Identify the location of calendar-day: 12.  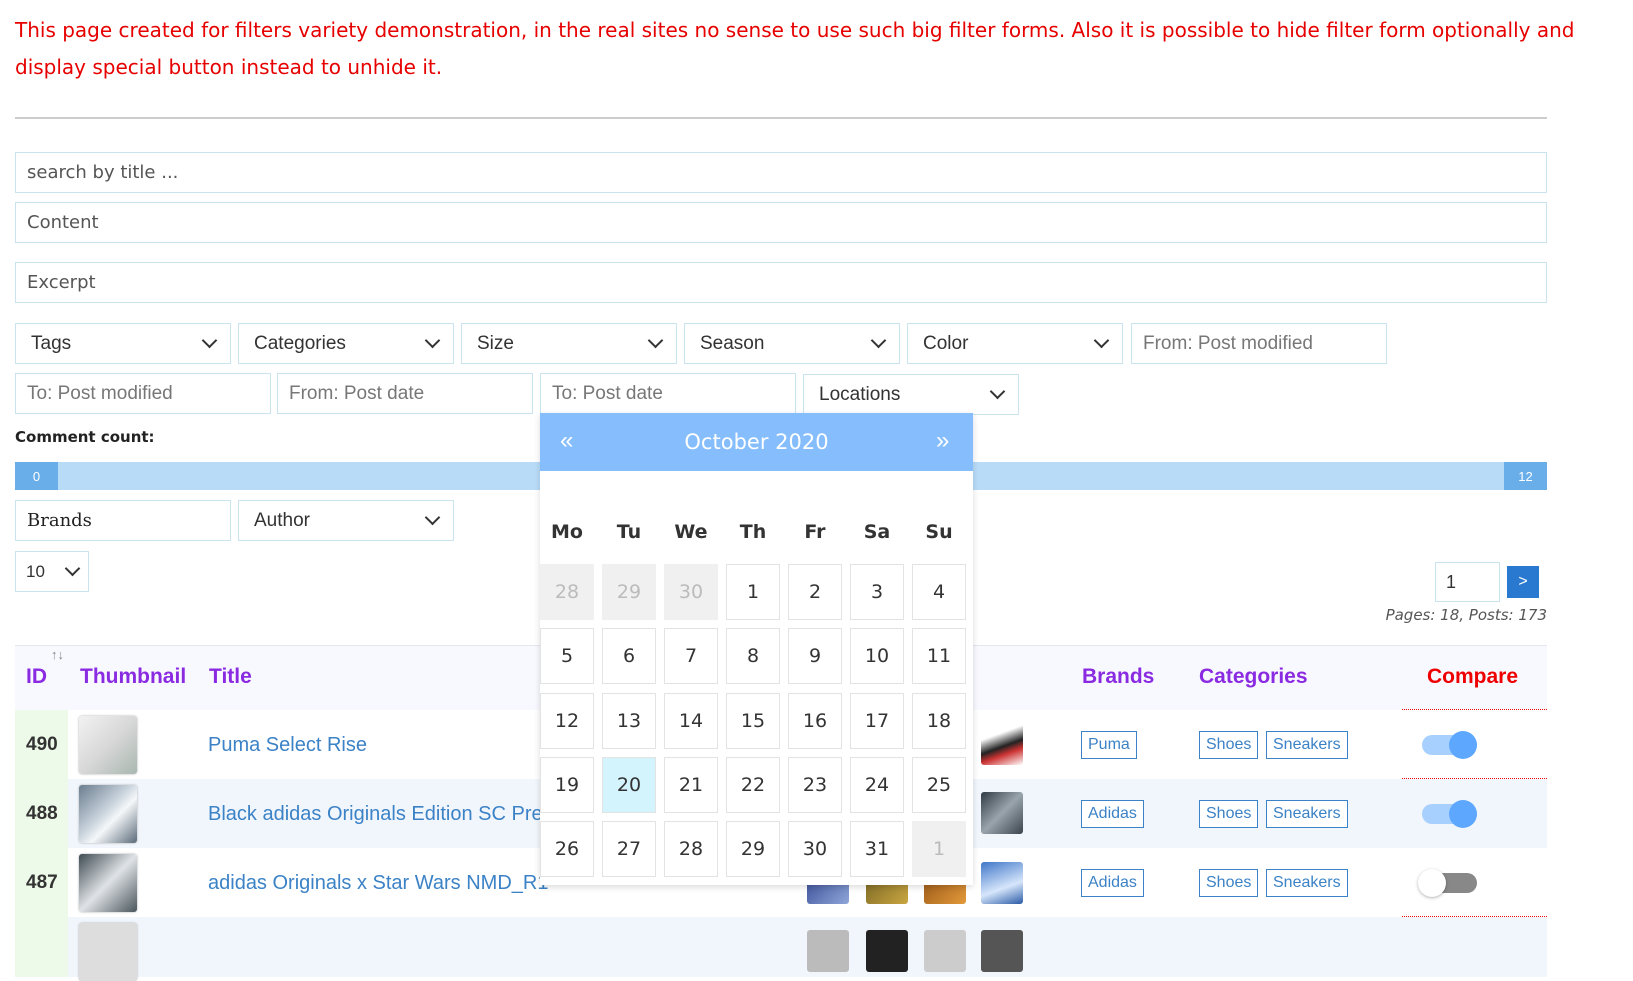
(567, 721).